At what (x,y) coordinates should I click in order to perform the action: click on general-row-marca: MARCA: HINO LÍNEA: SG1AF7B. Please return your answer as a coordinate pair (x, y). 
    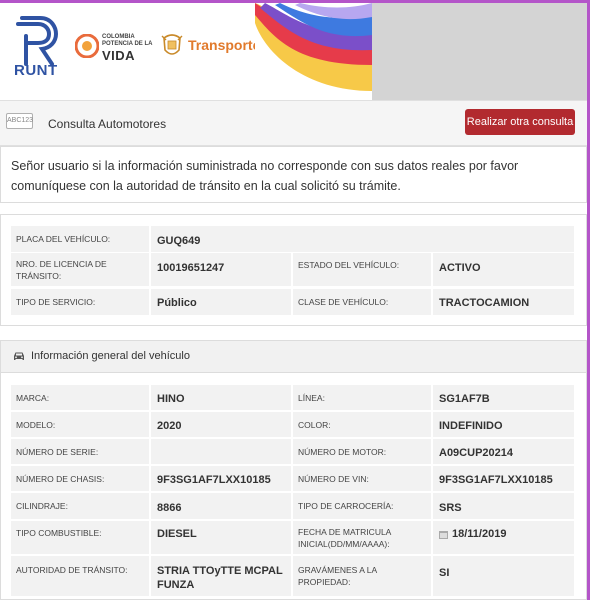
    Looking at the image, I should click on (292, 397).